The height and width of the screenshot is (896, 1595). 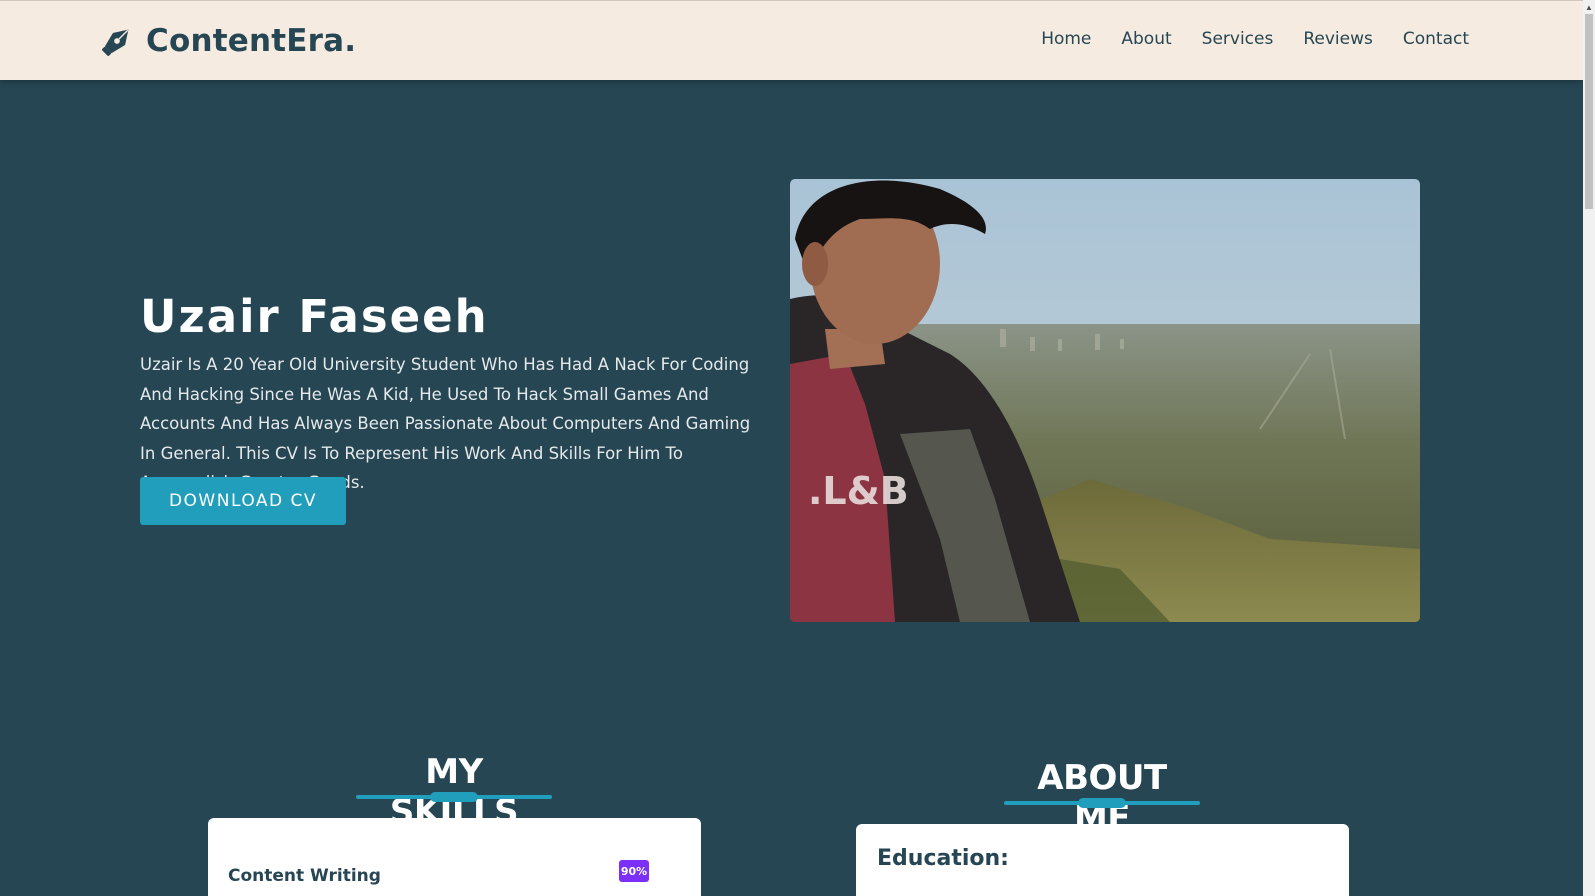 I want to click on about-underline-accent, so click(x=1102, y=803).